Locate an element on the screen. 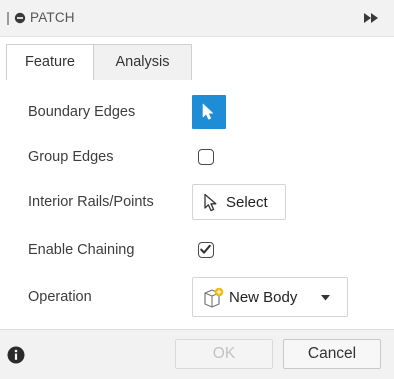 Image resolution: width=394 pixels, height=379 pixels. enable-chaining-checkbox is located at coordinates (206, 250).